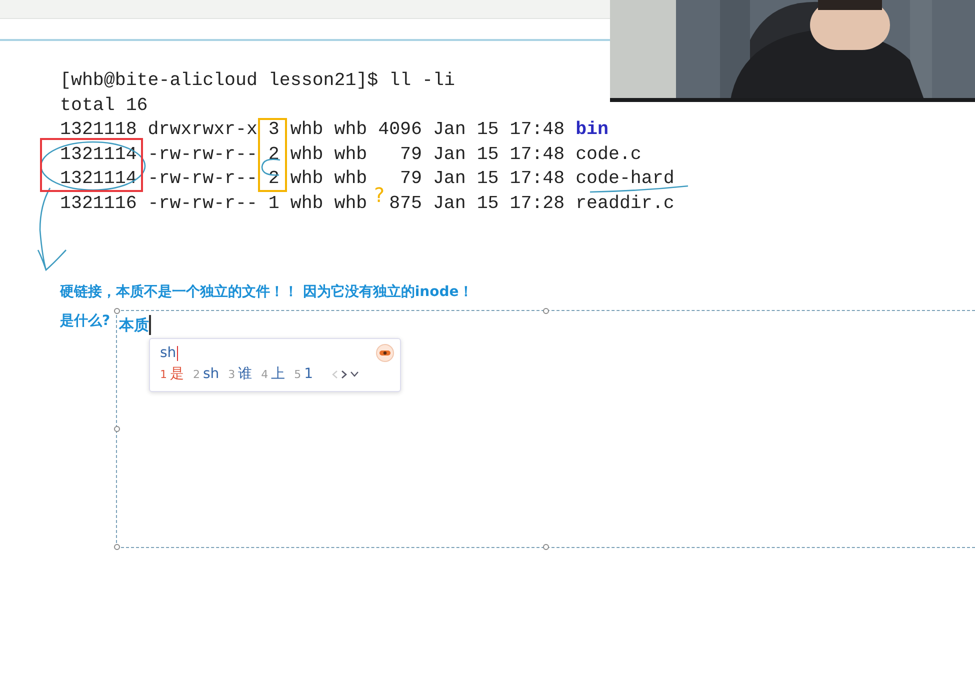 The image size is (975, 700). Describe the element at coordinates (405, 204) in the screenshot. I see `file-size: 875` at that location.